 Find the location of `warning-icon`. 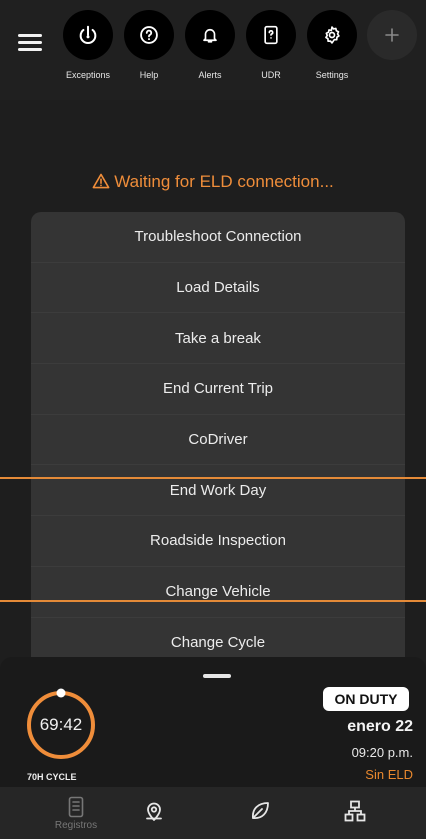

warning-icon is located at coordinates (101, 181).